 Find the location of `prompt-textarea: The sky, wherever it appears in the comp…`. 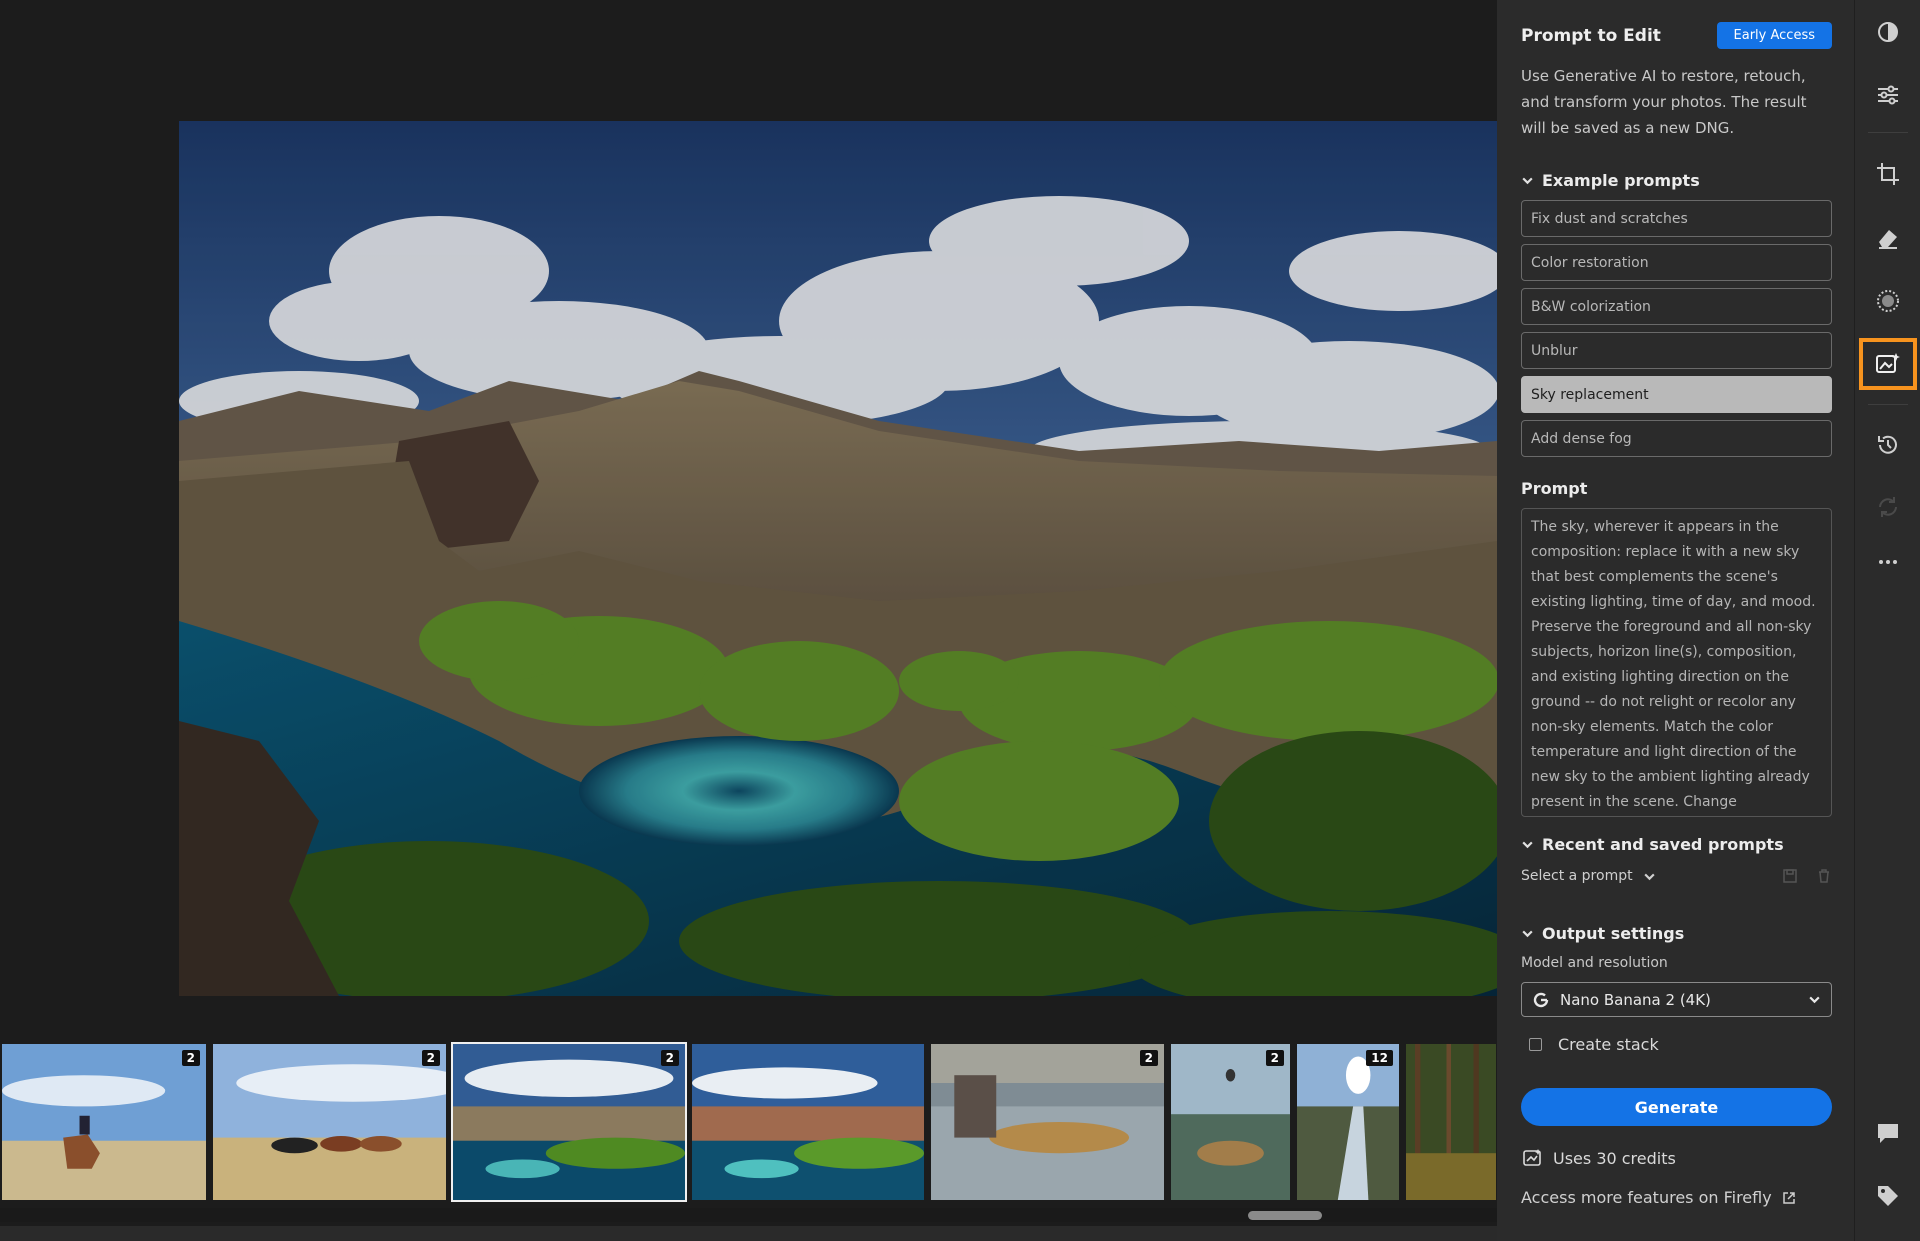

prompt-textarea: The sky, wherever it appears in the comp… is located at coordinates (1676, 662).